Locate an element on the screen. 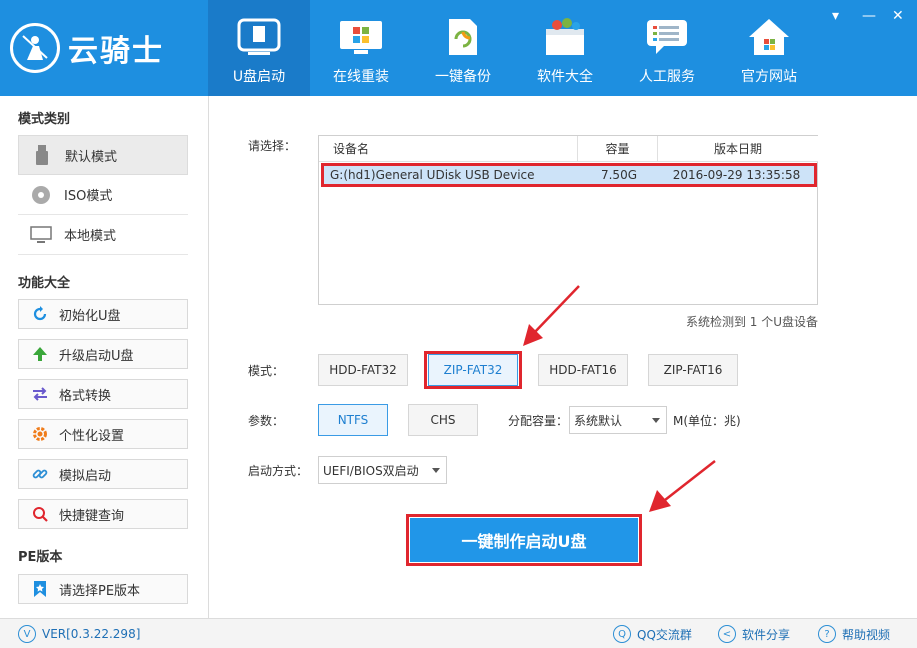 The height and width of the screenshot is (648, 917). close-button: ✕ is located at coordinates (898, 16).